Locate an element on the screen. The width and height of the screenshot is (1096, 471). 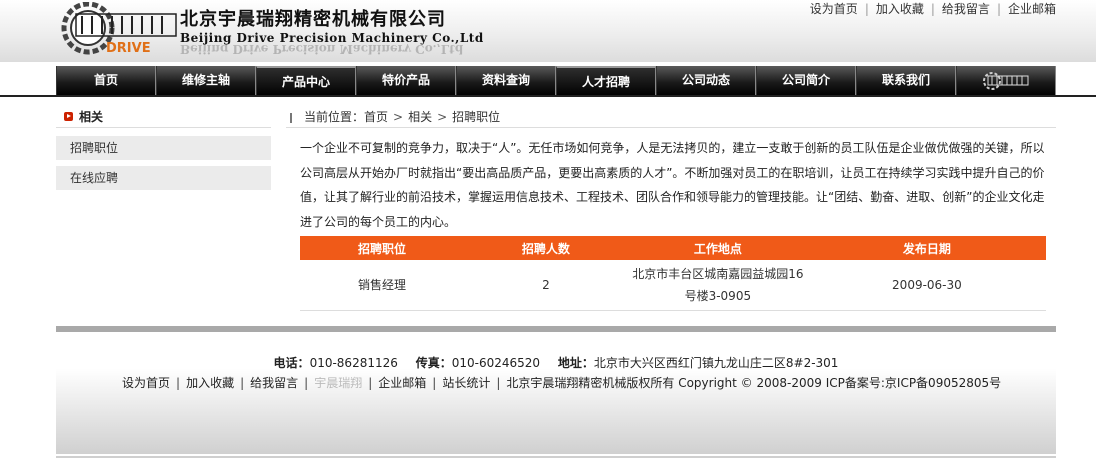
nav-item-special-offers: 特价产品 is located at coordinates (406, 81).